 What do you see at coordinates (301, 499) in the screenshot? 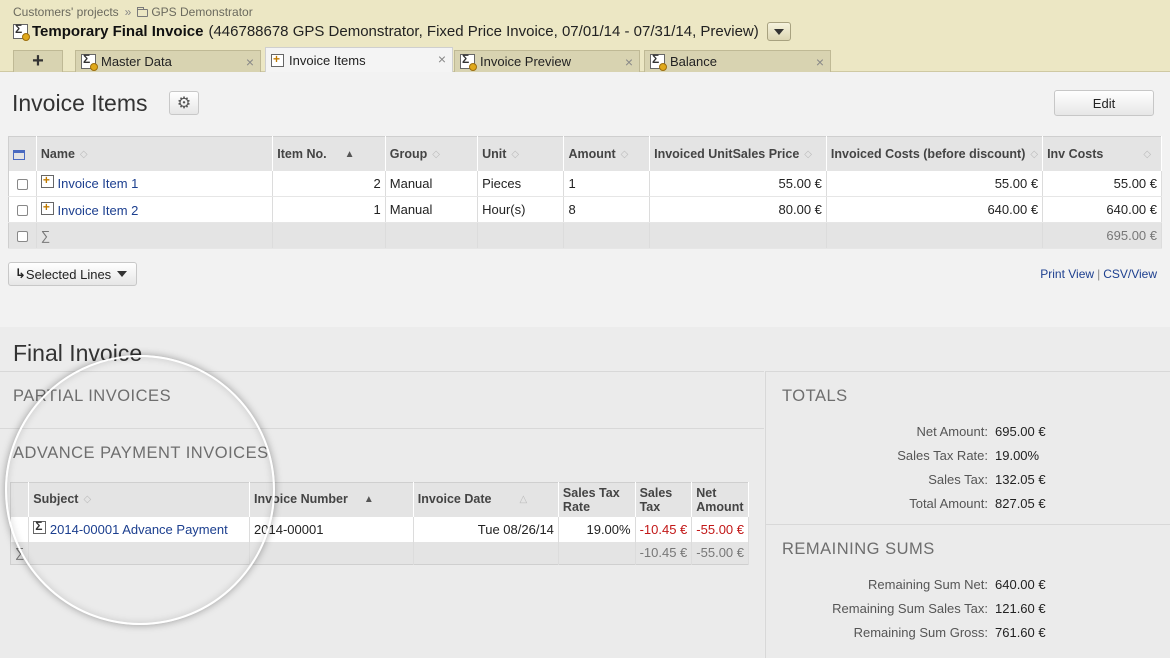
I see `column-label: Invoice Number` at bounding box center [301, 499].